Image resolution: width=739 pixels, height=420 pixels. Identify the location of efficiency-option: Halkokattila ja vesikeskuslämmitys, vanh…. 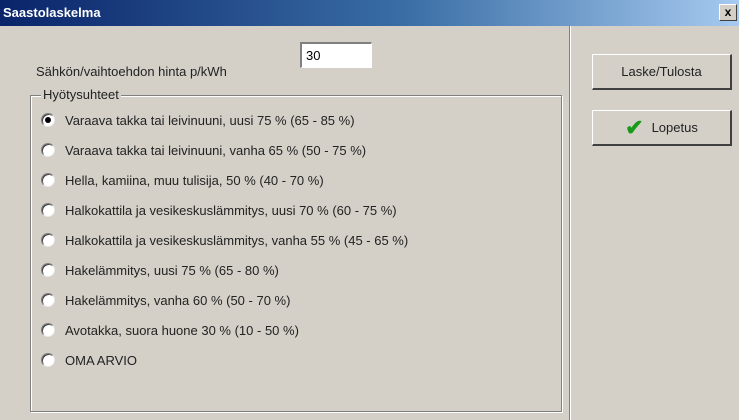
(224, 240).